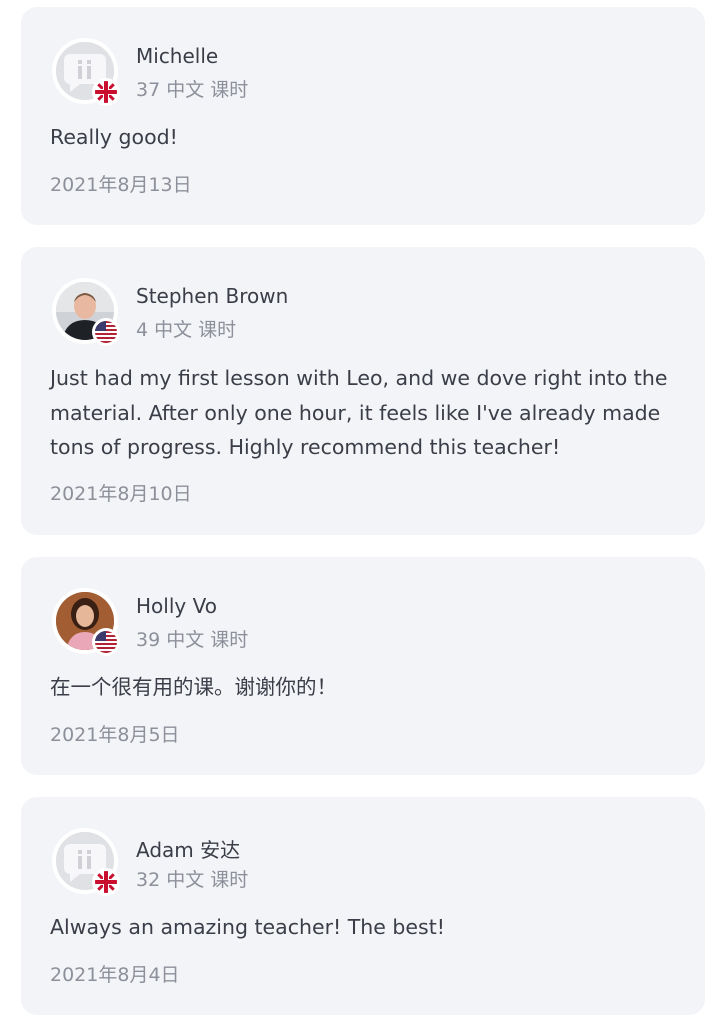 Image resolution: width=721 pixels, height=1024 pixels. What do you see at coordinates (115, 735) in the screenshot?
I see `review-date: 2021年8月5日` at bounding box center [115, 735].